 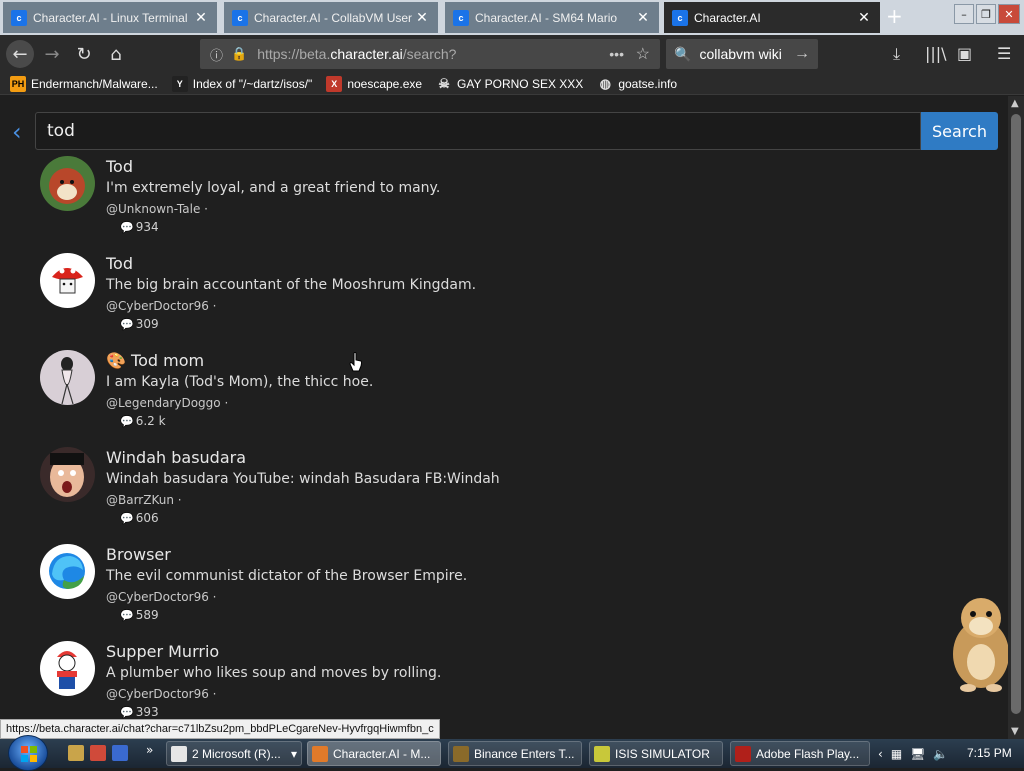 What do you see at coordinates (1009, 14) in the screenshot?
I see `close-window-button: ✕` at bounding box center [1009, 14].